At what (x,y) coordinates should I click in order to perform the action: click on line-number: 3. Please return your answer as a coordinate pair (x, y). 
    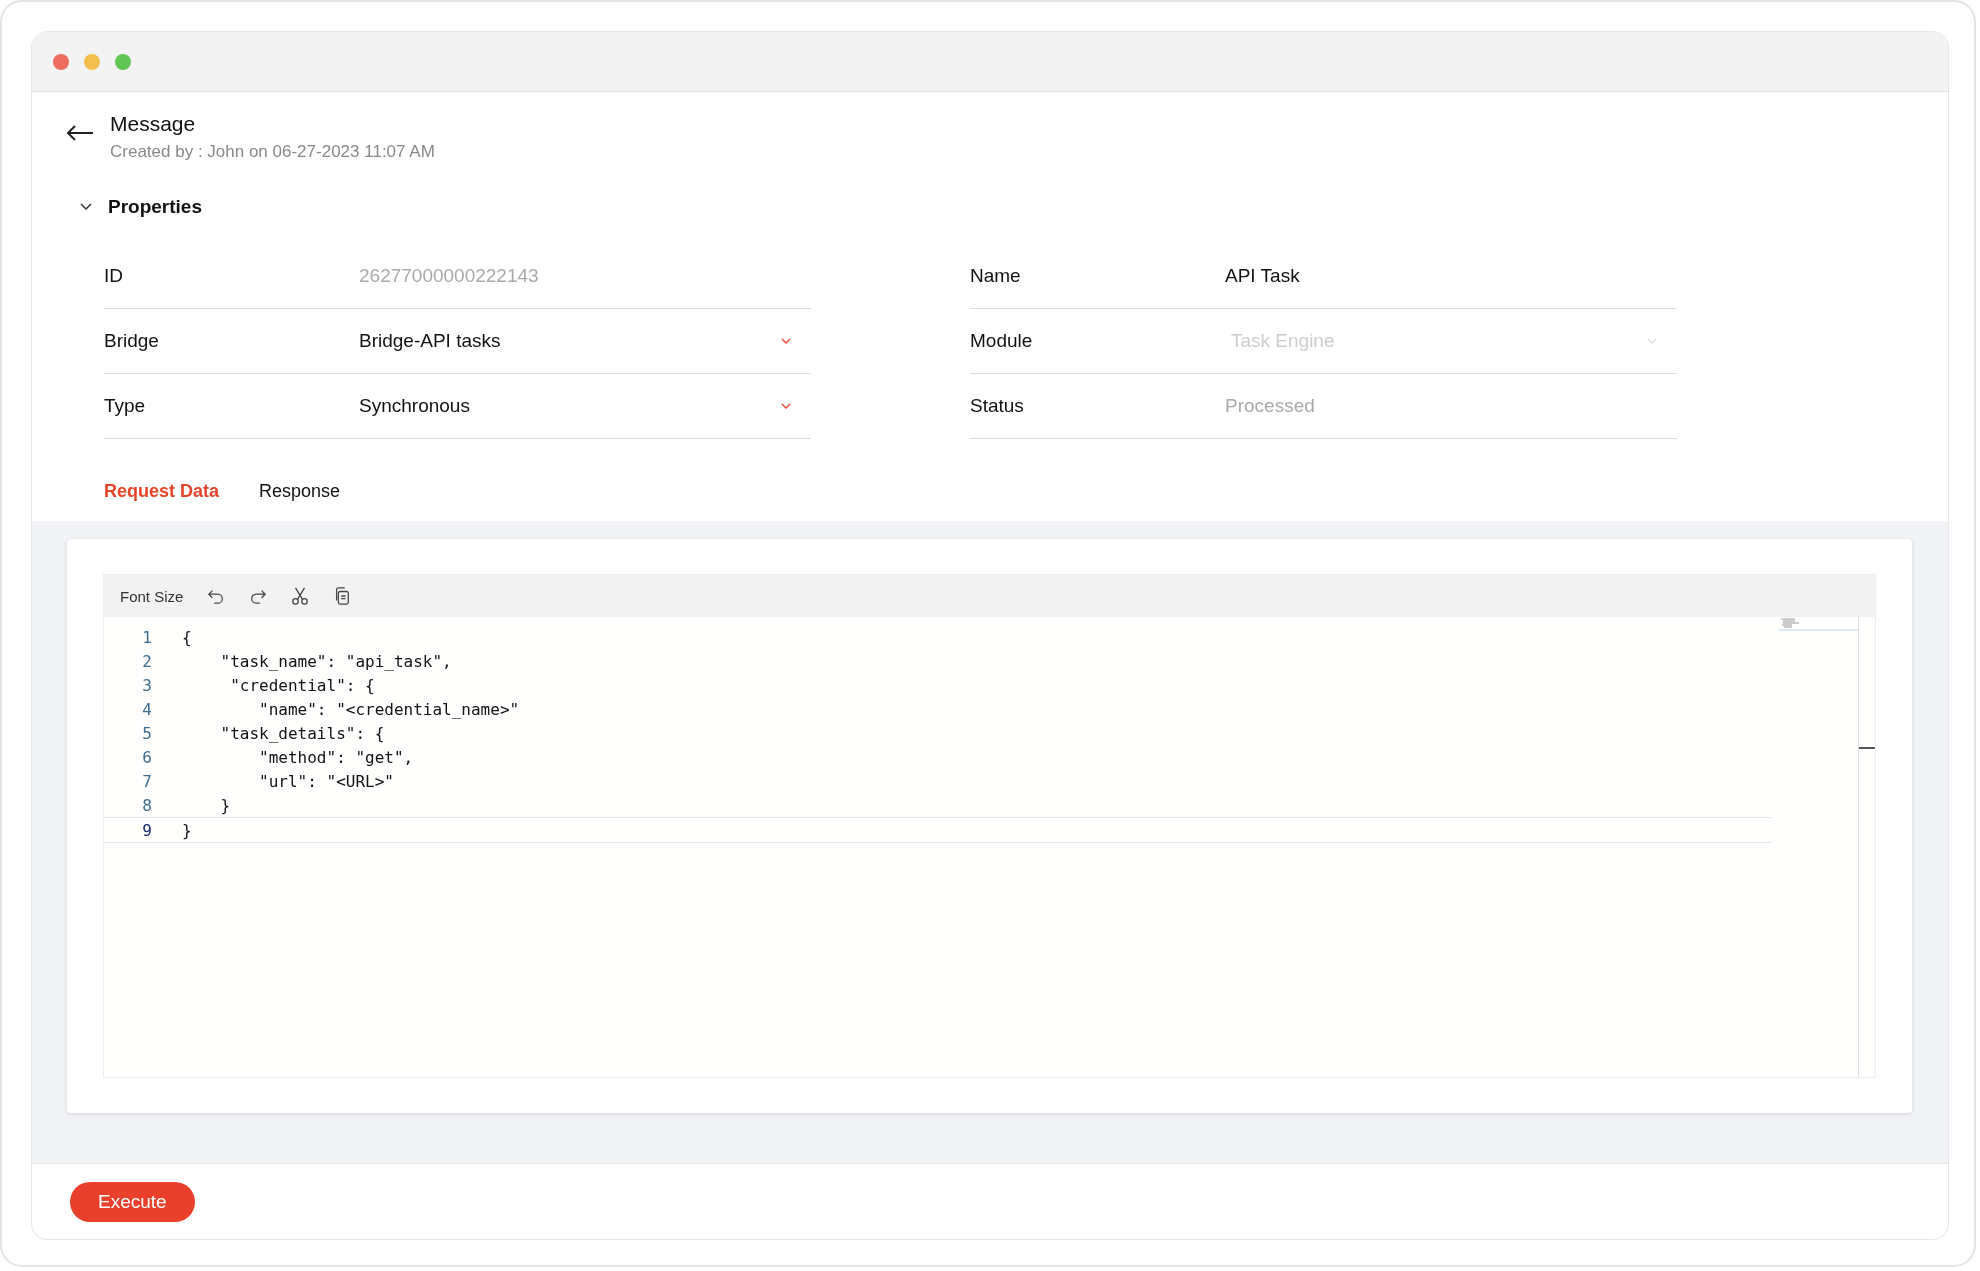
    Looking at the image, I should click on (147, 685).